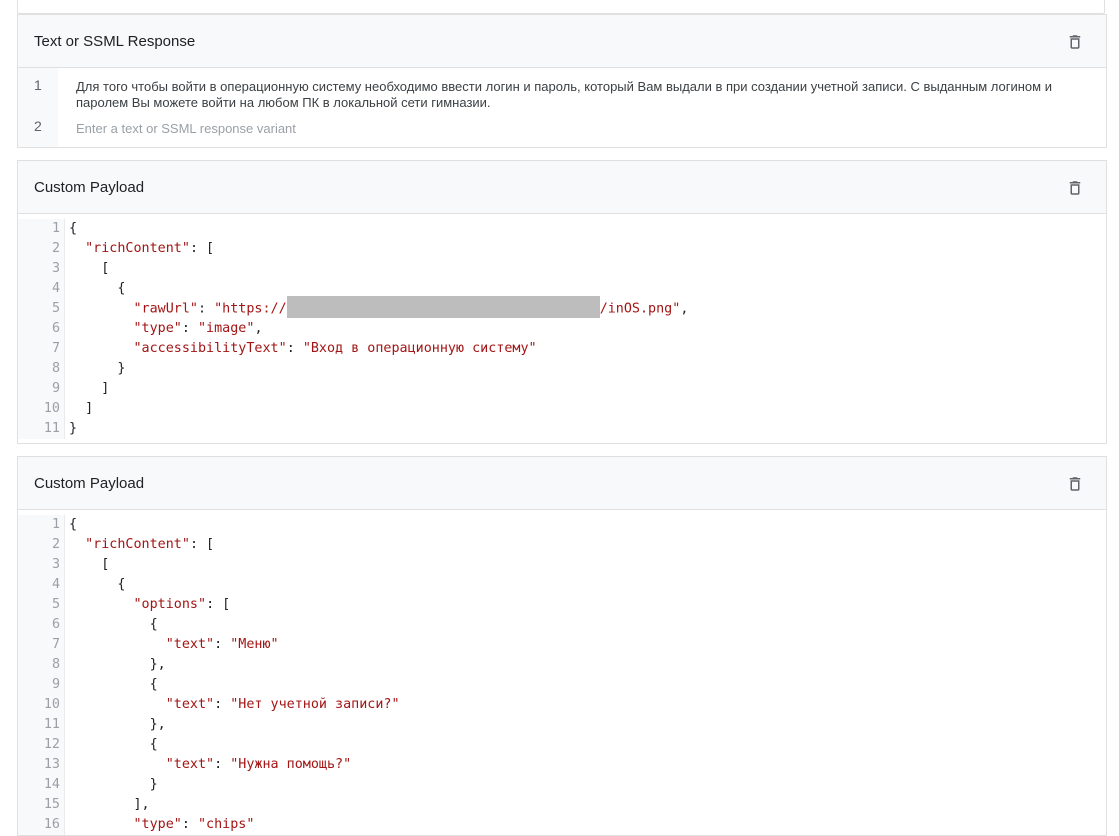 The width and height of the screenshot is (1119, 836). Describe the element at coordinates (562, 369) in the screenshot. I see `code-line: 8 }` at that location.